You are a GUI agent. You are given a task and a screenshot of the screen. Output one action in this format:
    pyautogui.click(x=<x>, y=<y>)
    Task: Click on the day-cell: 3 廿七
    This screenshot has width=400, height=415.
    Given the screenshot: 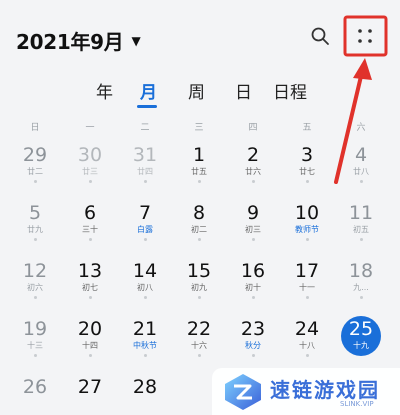 What is the action you would take?
    pyautogui.click(x=307, y=168)
    